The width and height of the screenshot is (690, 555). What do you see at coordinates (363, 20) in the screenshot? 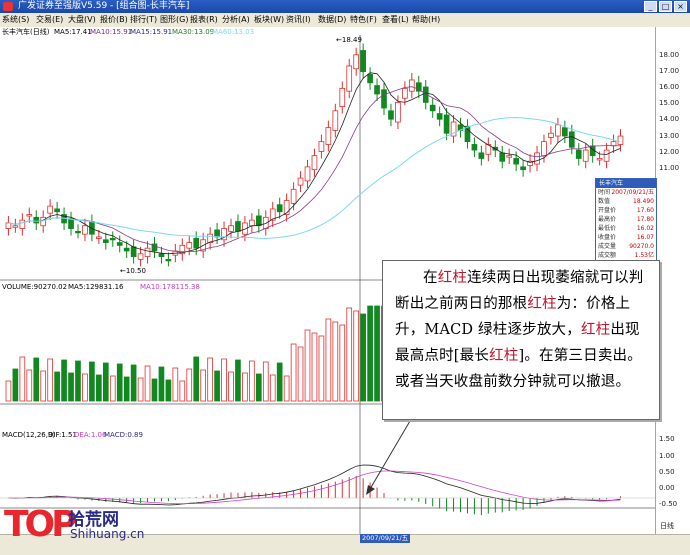
I see `menu-item: 特色(F)` at bounding box center [363, 20].